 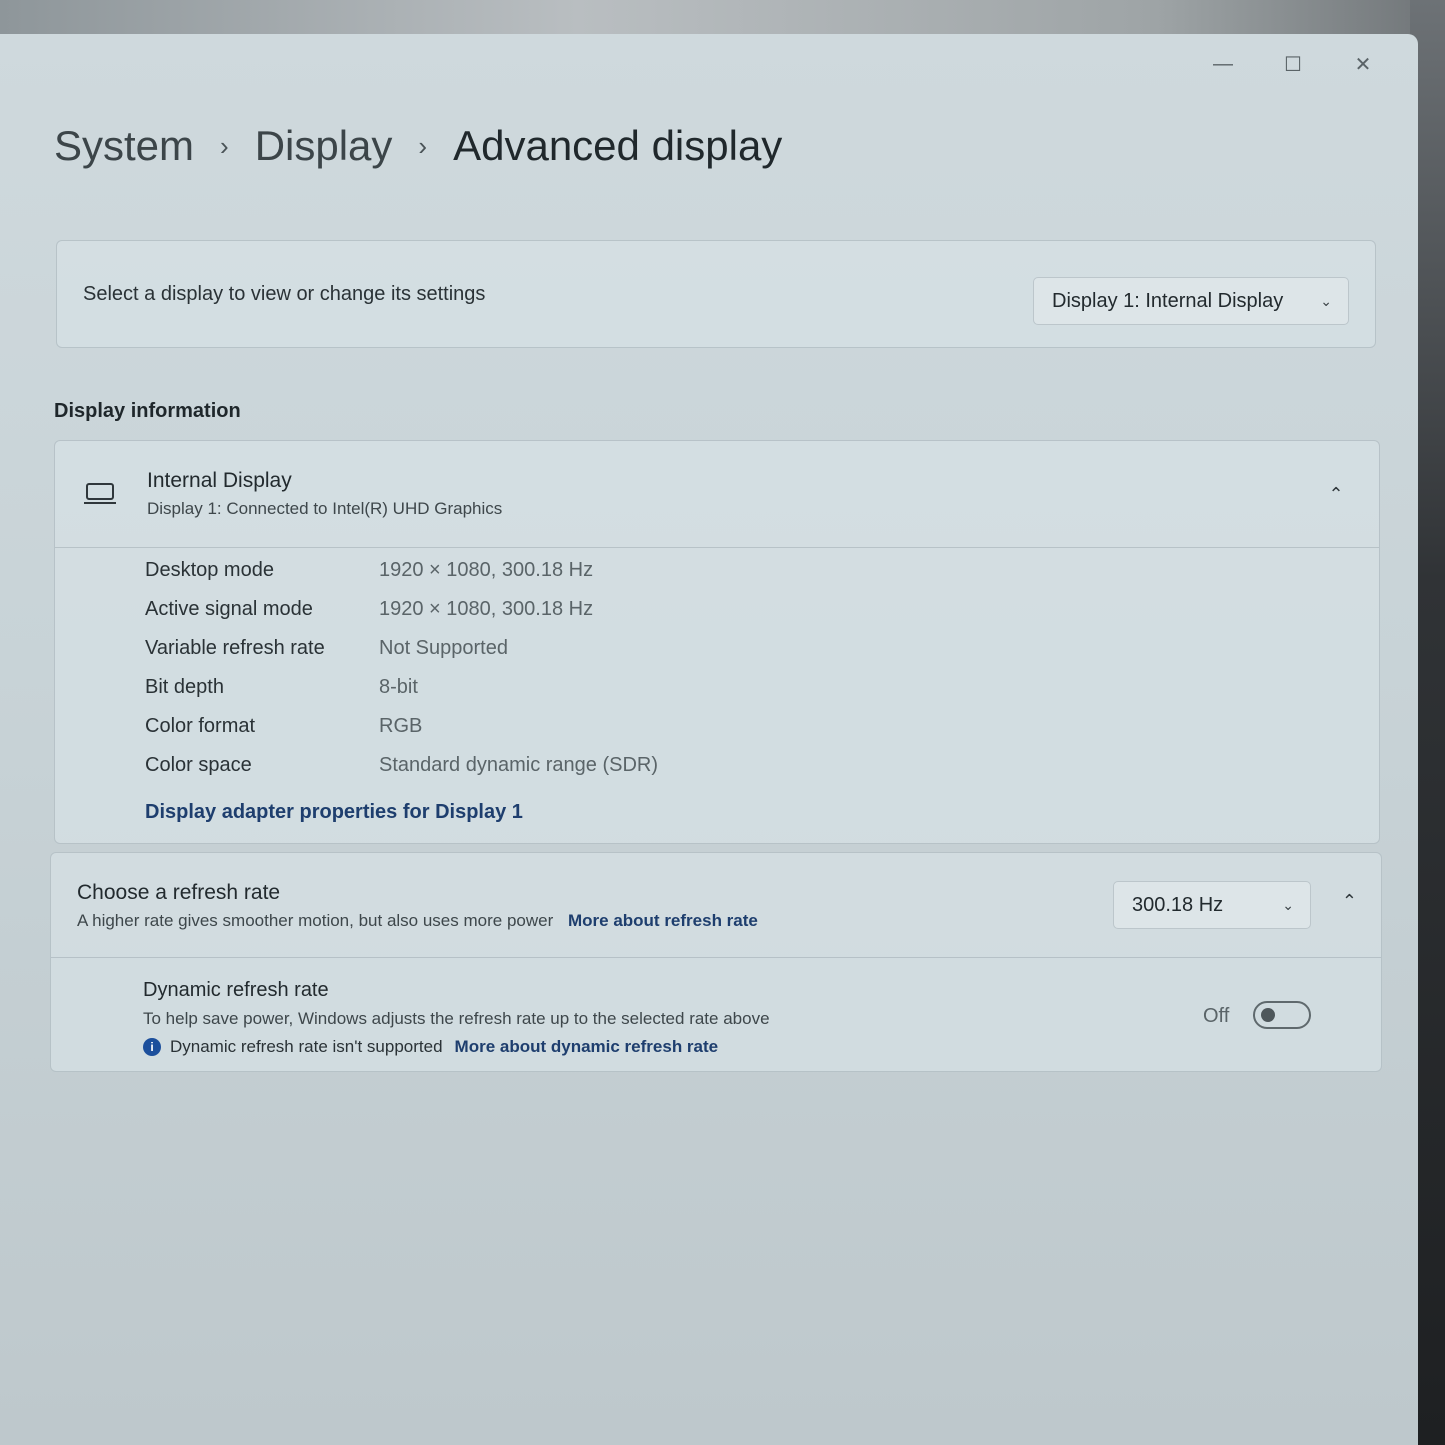 I want to click on refresh-rate-value: 300.18 Hz, so click(x=1178, y=904).